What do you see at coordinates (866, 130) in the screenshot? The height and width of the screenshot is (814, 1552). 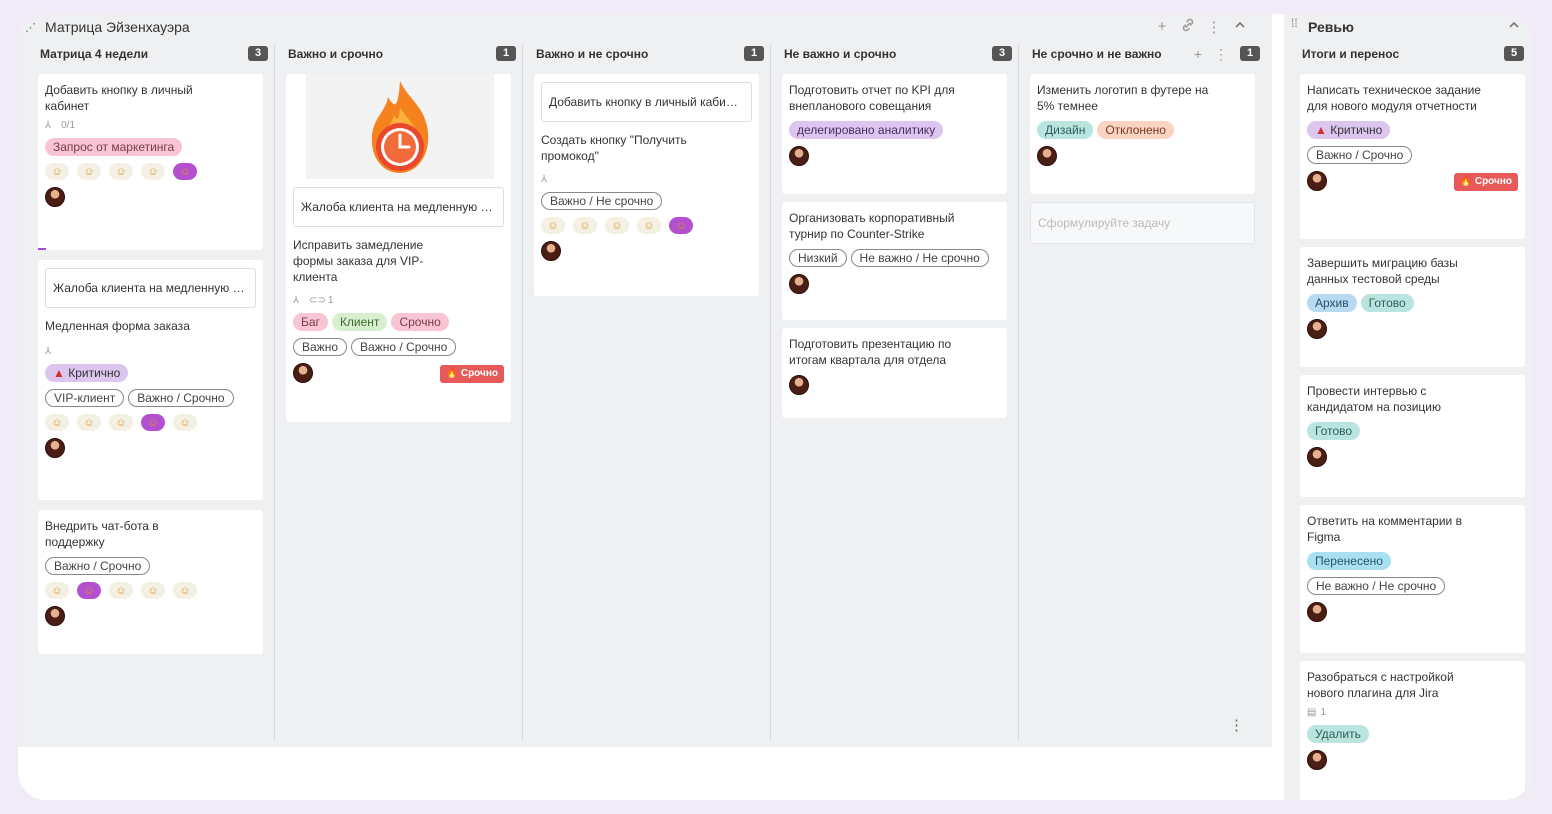 I see `label-chip: делегировано аналитику` at bounding box center [866, 130].